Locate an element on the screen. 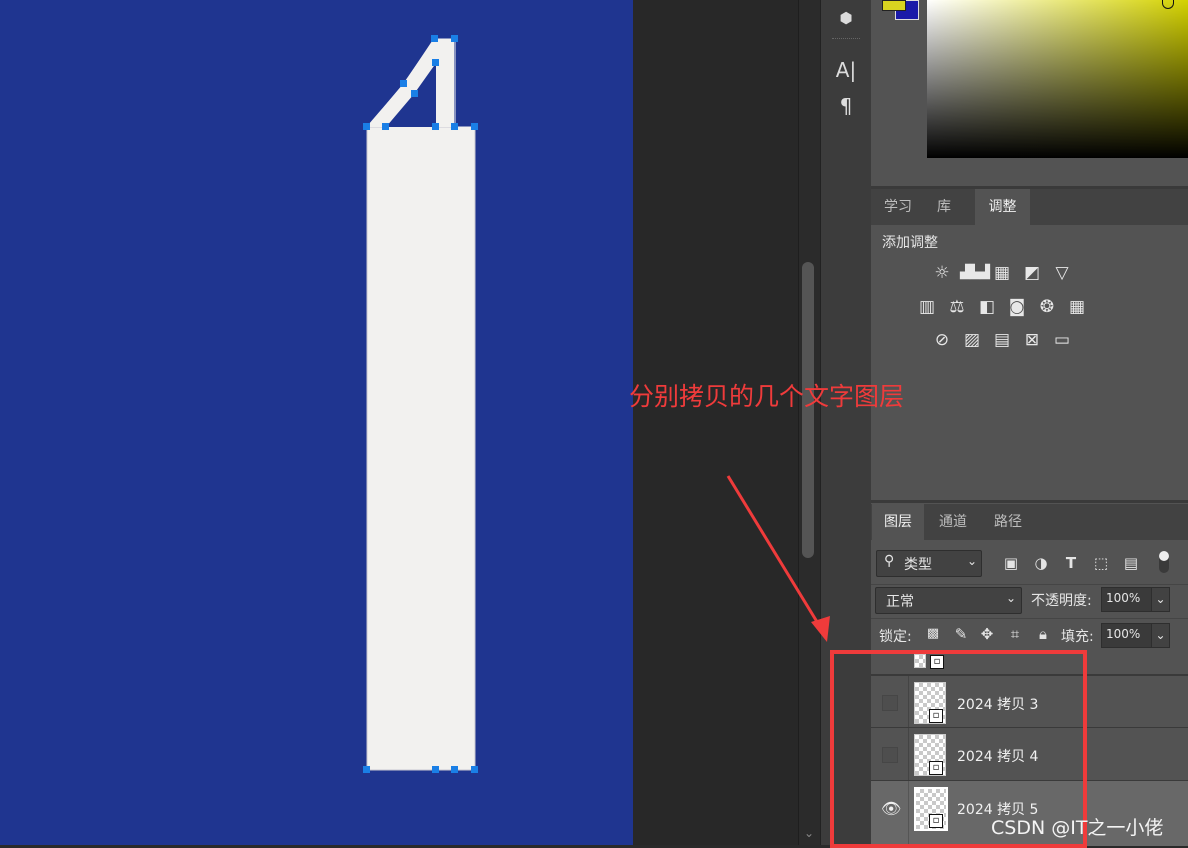 The width and height of the screenshot is (1188, 848). adjustments-heading: 添加调整 is located at coordinates (910, 243).